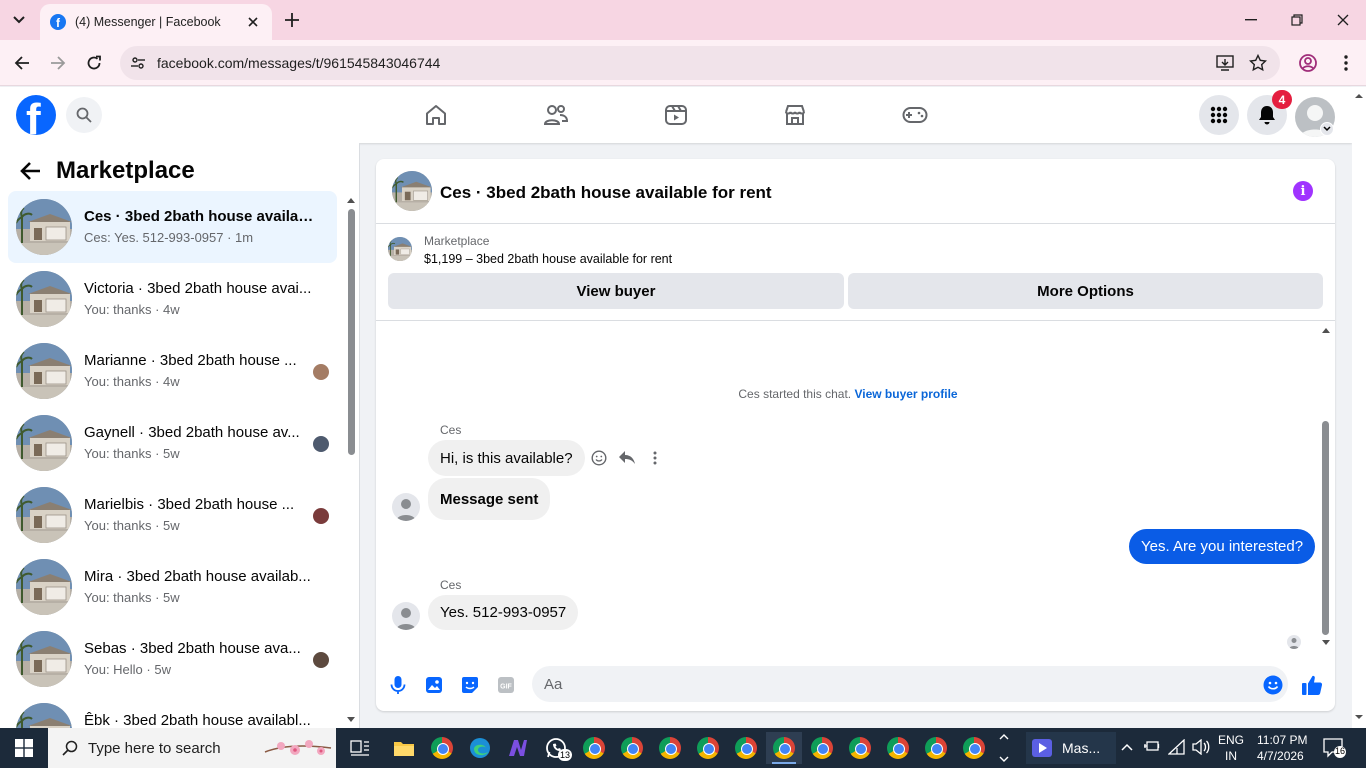 Image resolution: width=1366 pixels, height=768 pixels. I want to click on facebook-header: f 4, so click(676, 115).